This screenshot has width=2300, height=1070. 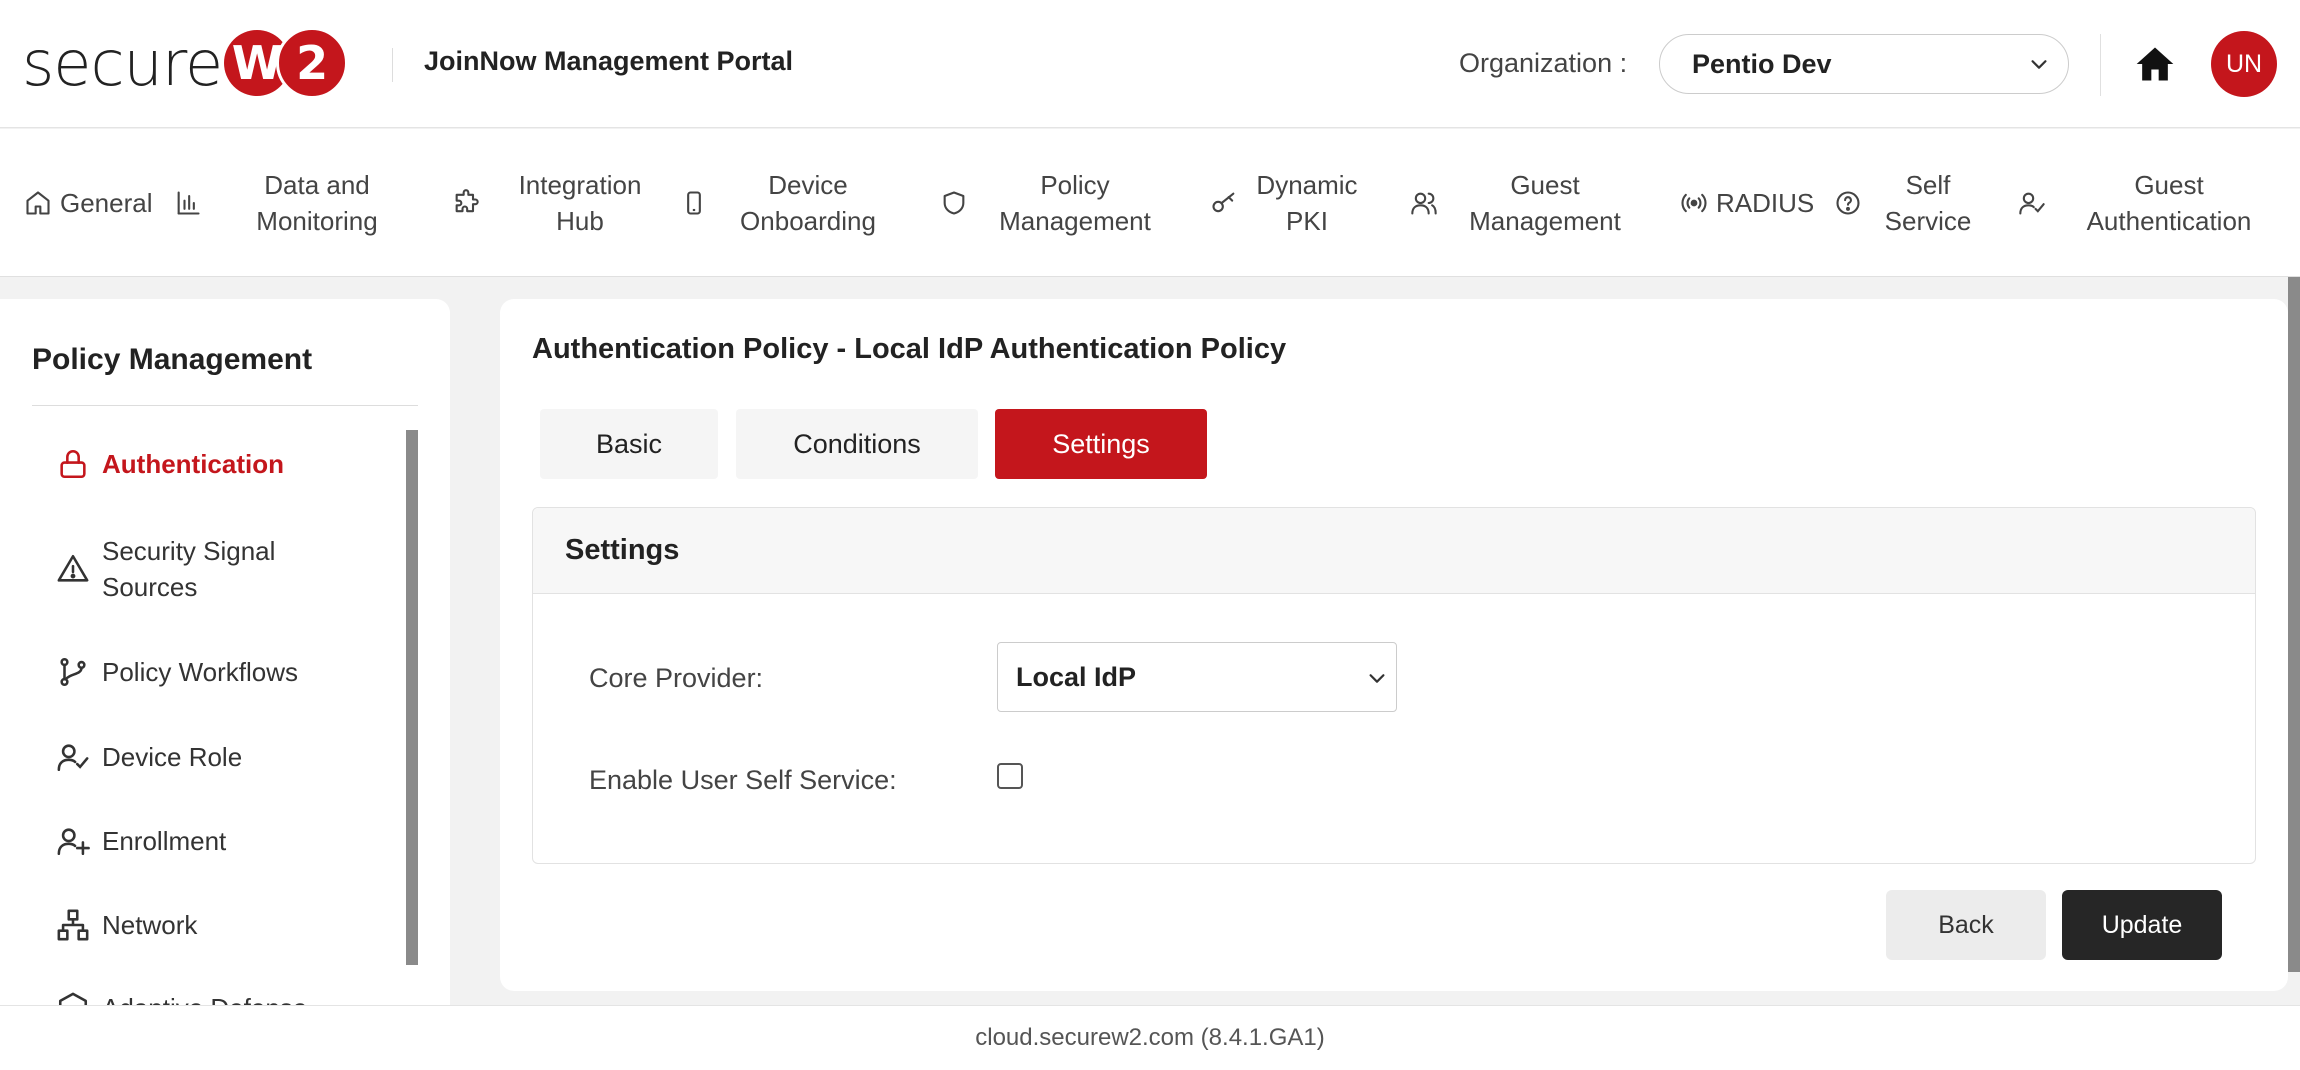 What do you see at coordinates (150, 924) in the screenshot?
I see `sidebar-item-label: Network` at bounding box center [150, 924].